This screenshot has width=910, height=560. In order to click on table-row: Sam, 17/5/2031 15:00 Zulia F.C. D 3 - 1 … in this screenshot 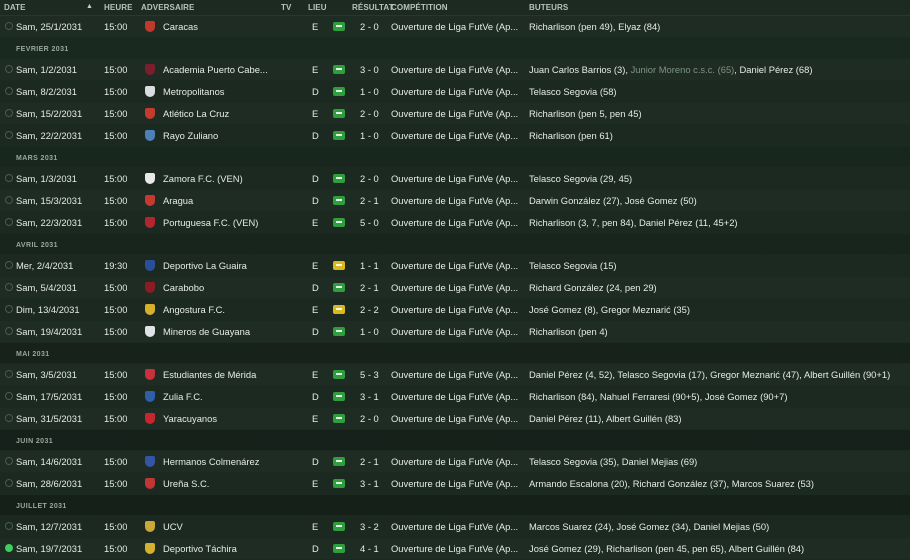, I will do `click(455, 397)`.